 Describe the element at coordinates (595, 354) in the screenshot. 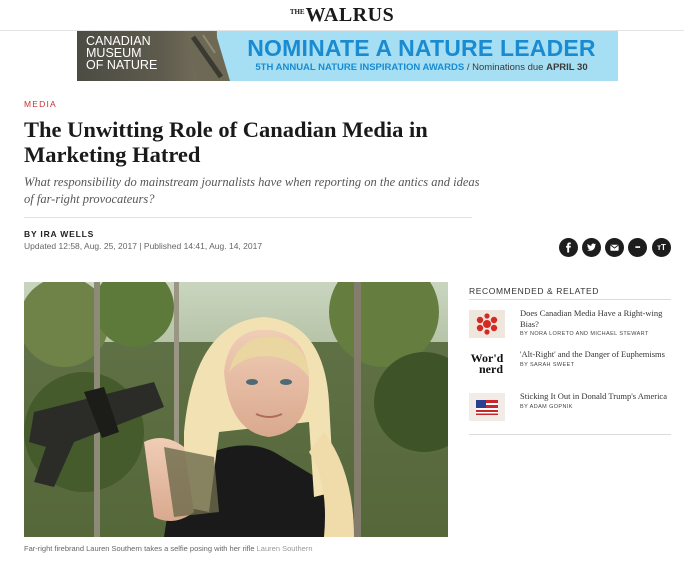

I see `related-title: 'Alt-Right' and the Danger of Euphemisms` at that location.